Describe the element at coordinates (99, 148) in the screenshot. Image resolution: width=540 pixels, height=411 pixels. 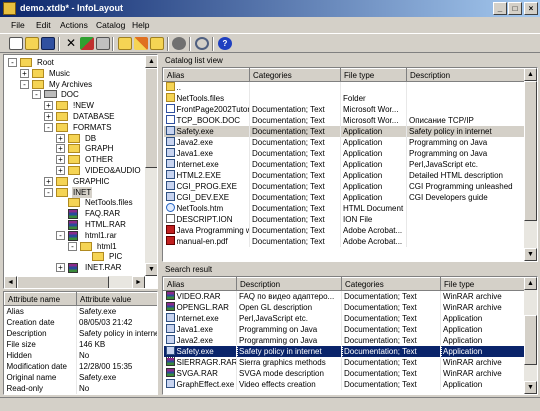
I see `tree-node: GRAPH` at that location.